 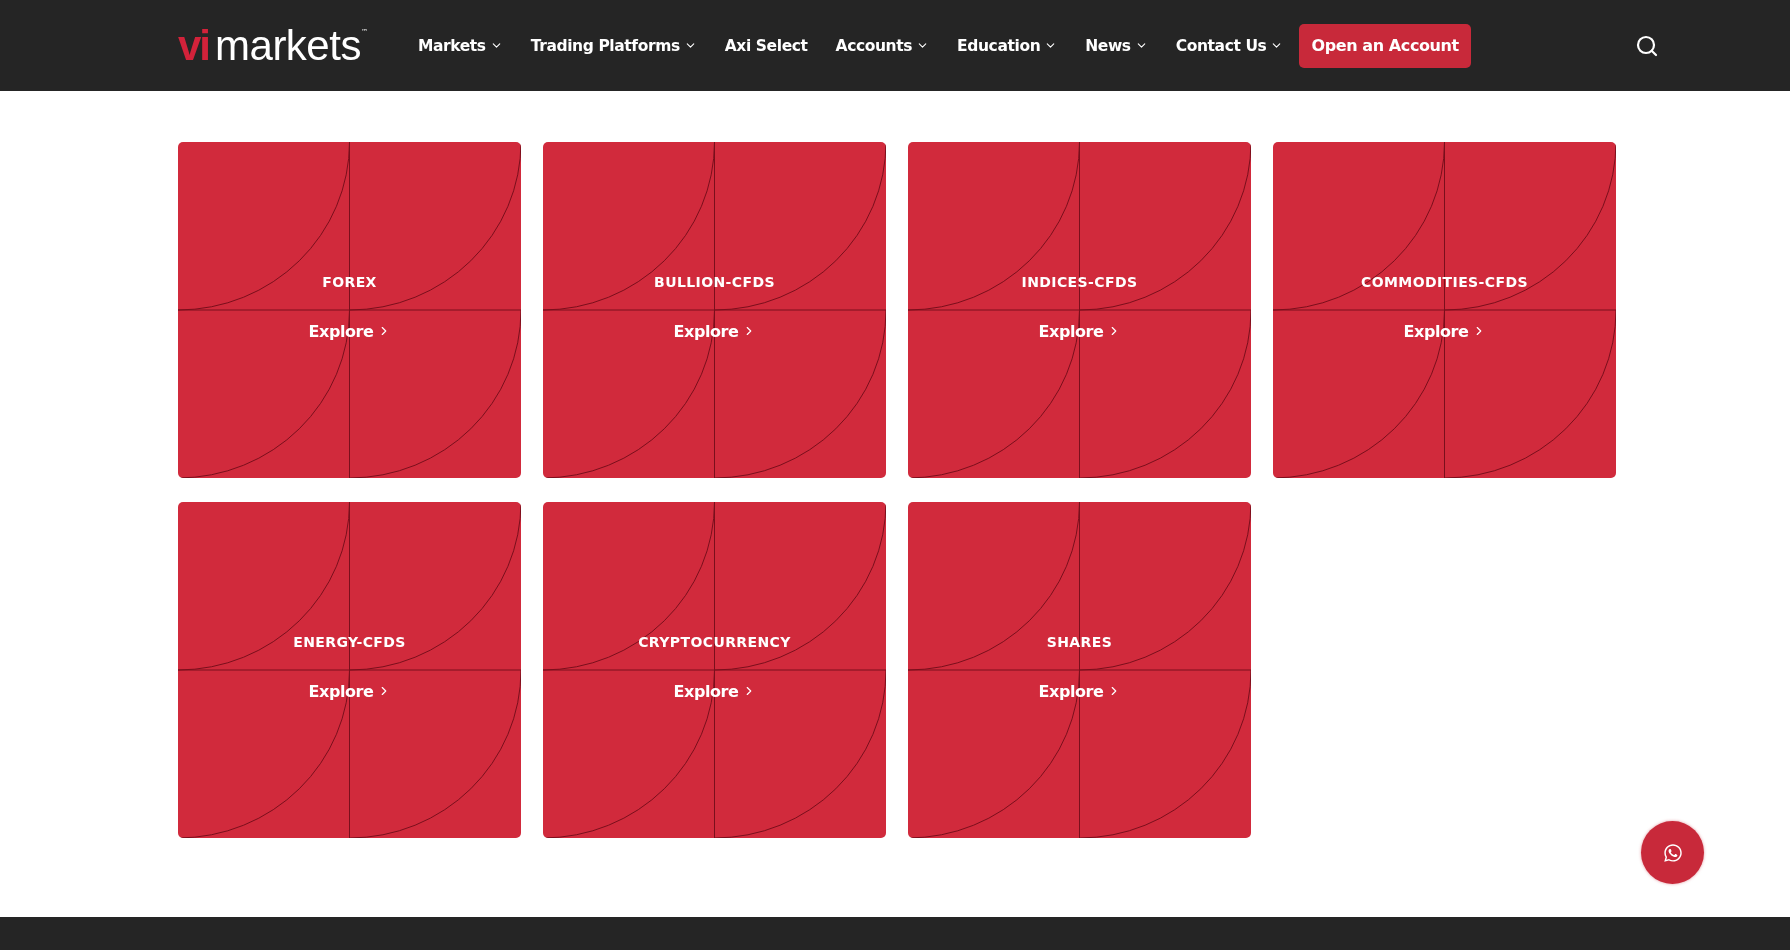 What do you see at coordinates (1079, 670) in the screenshot?
I see `market-card: SHARES Explore` at bounding box center [1079, 670].